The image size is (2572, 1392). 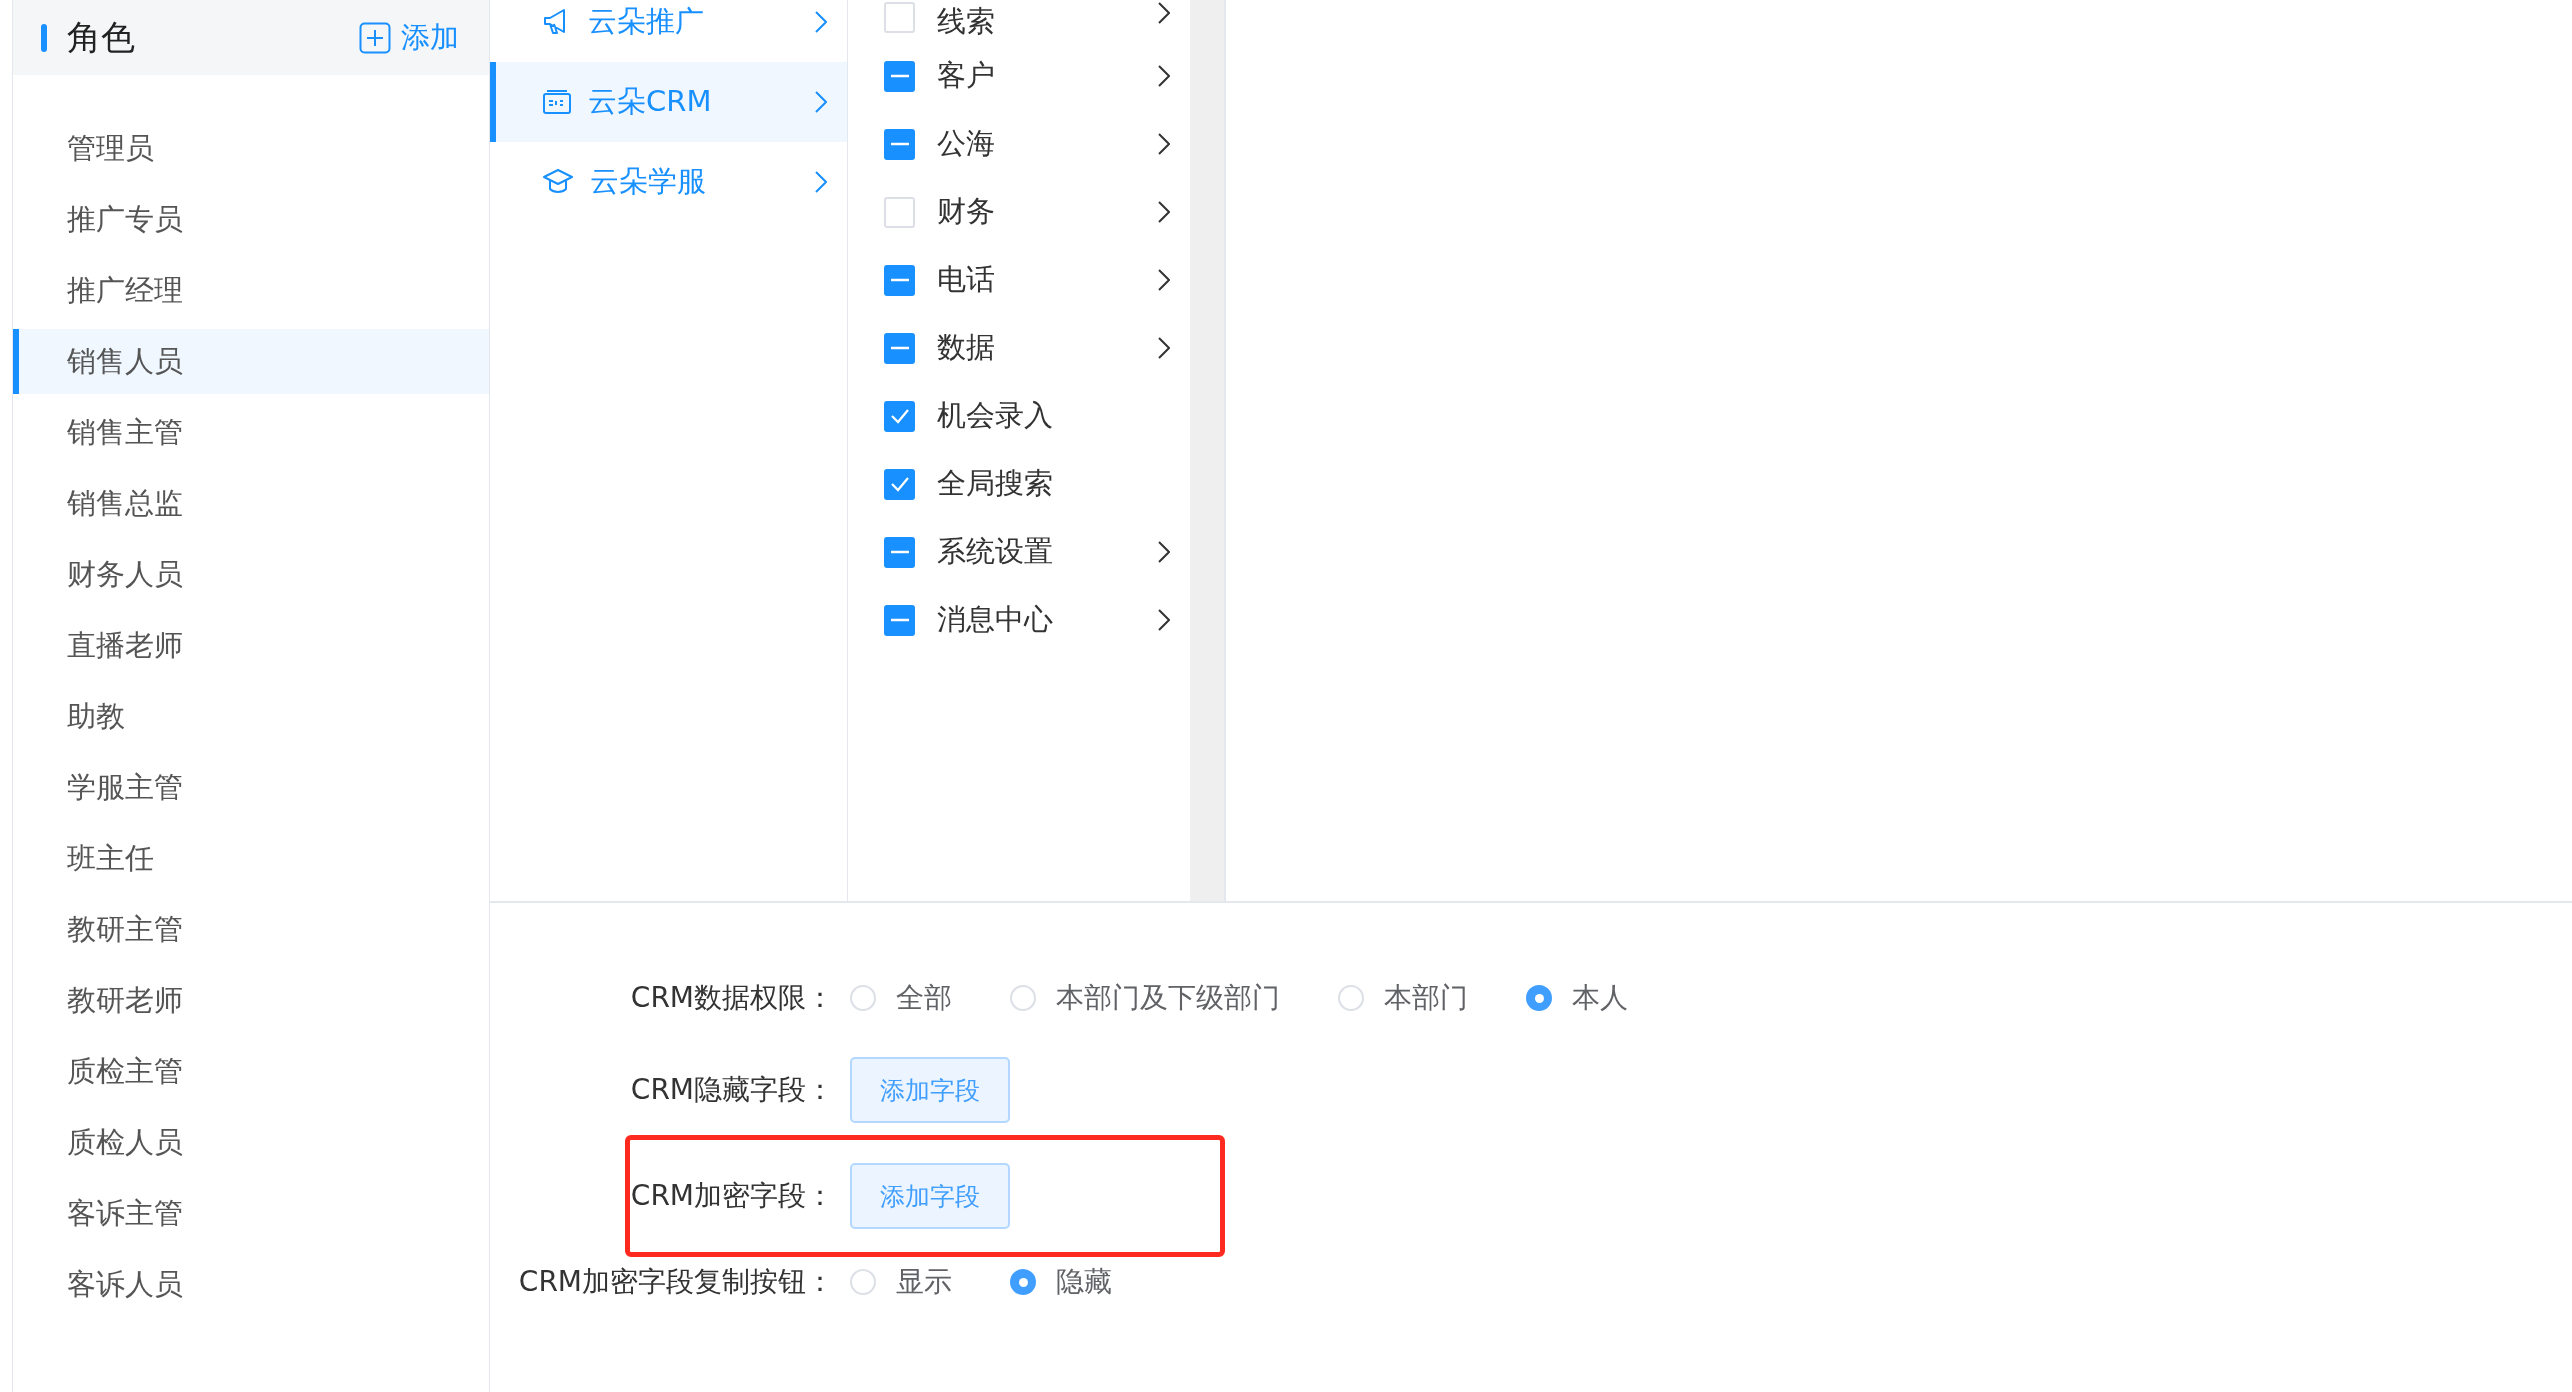 I want to click on permission-label: 财务, so click(x=966, y=211).